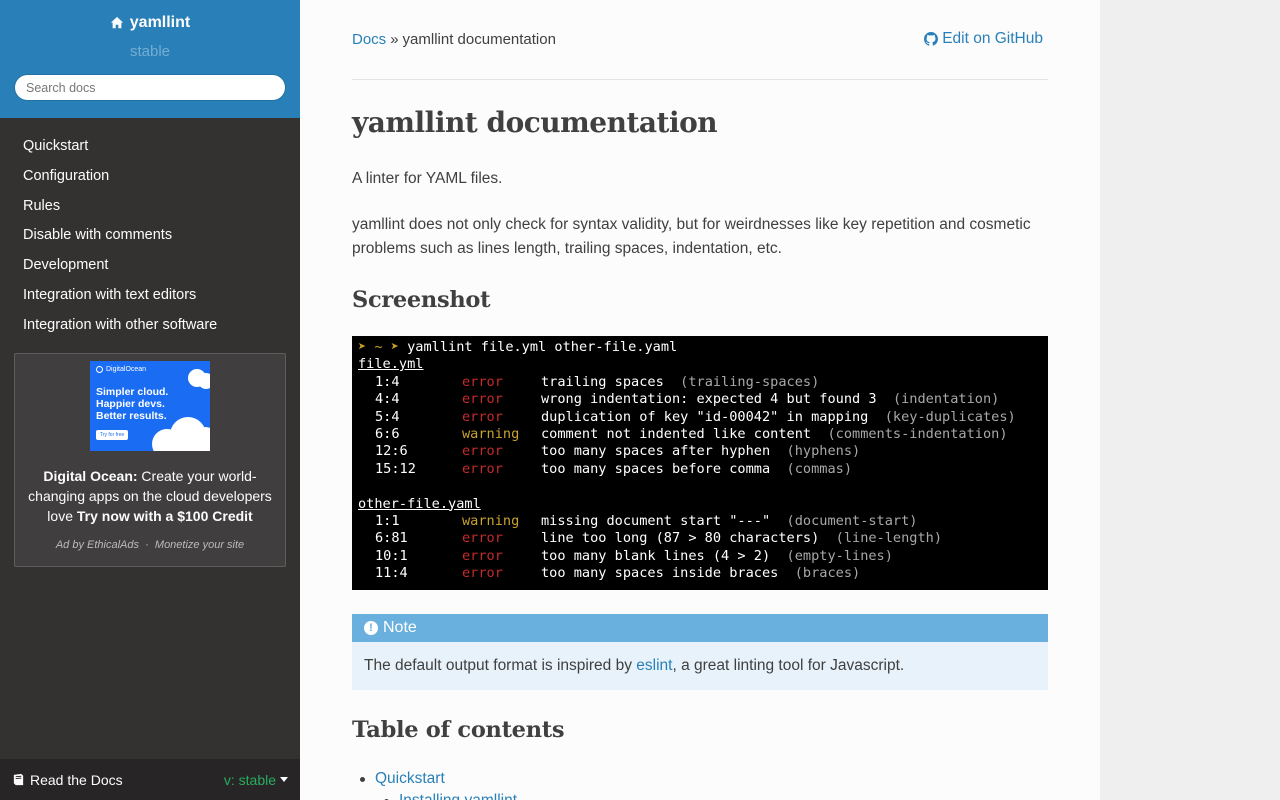  Describe the element at coordinates (410, 779) in the screenshot. I see `toc-link-quickstart: Quickstart` at that location.